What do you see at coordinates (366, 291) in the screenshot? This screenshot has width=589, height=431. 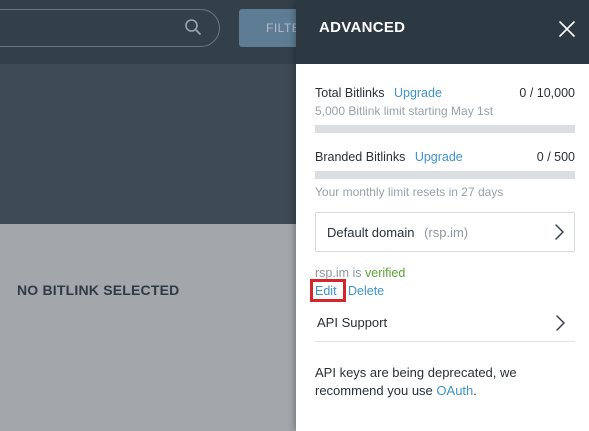 I see `delete-domain-link: Delete` at bounding box center [366, 291].